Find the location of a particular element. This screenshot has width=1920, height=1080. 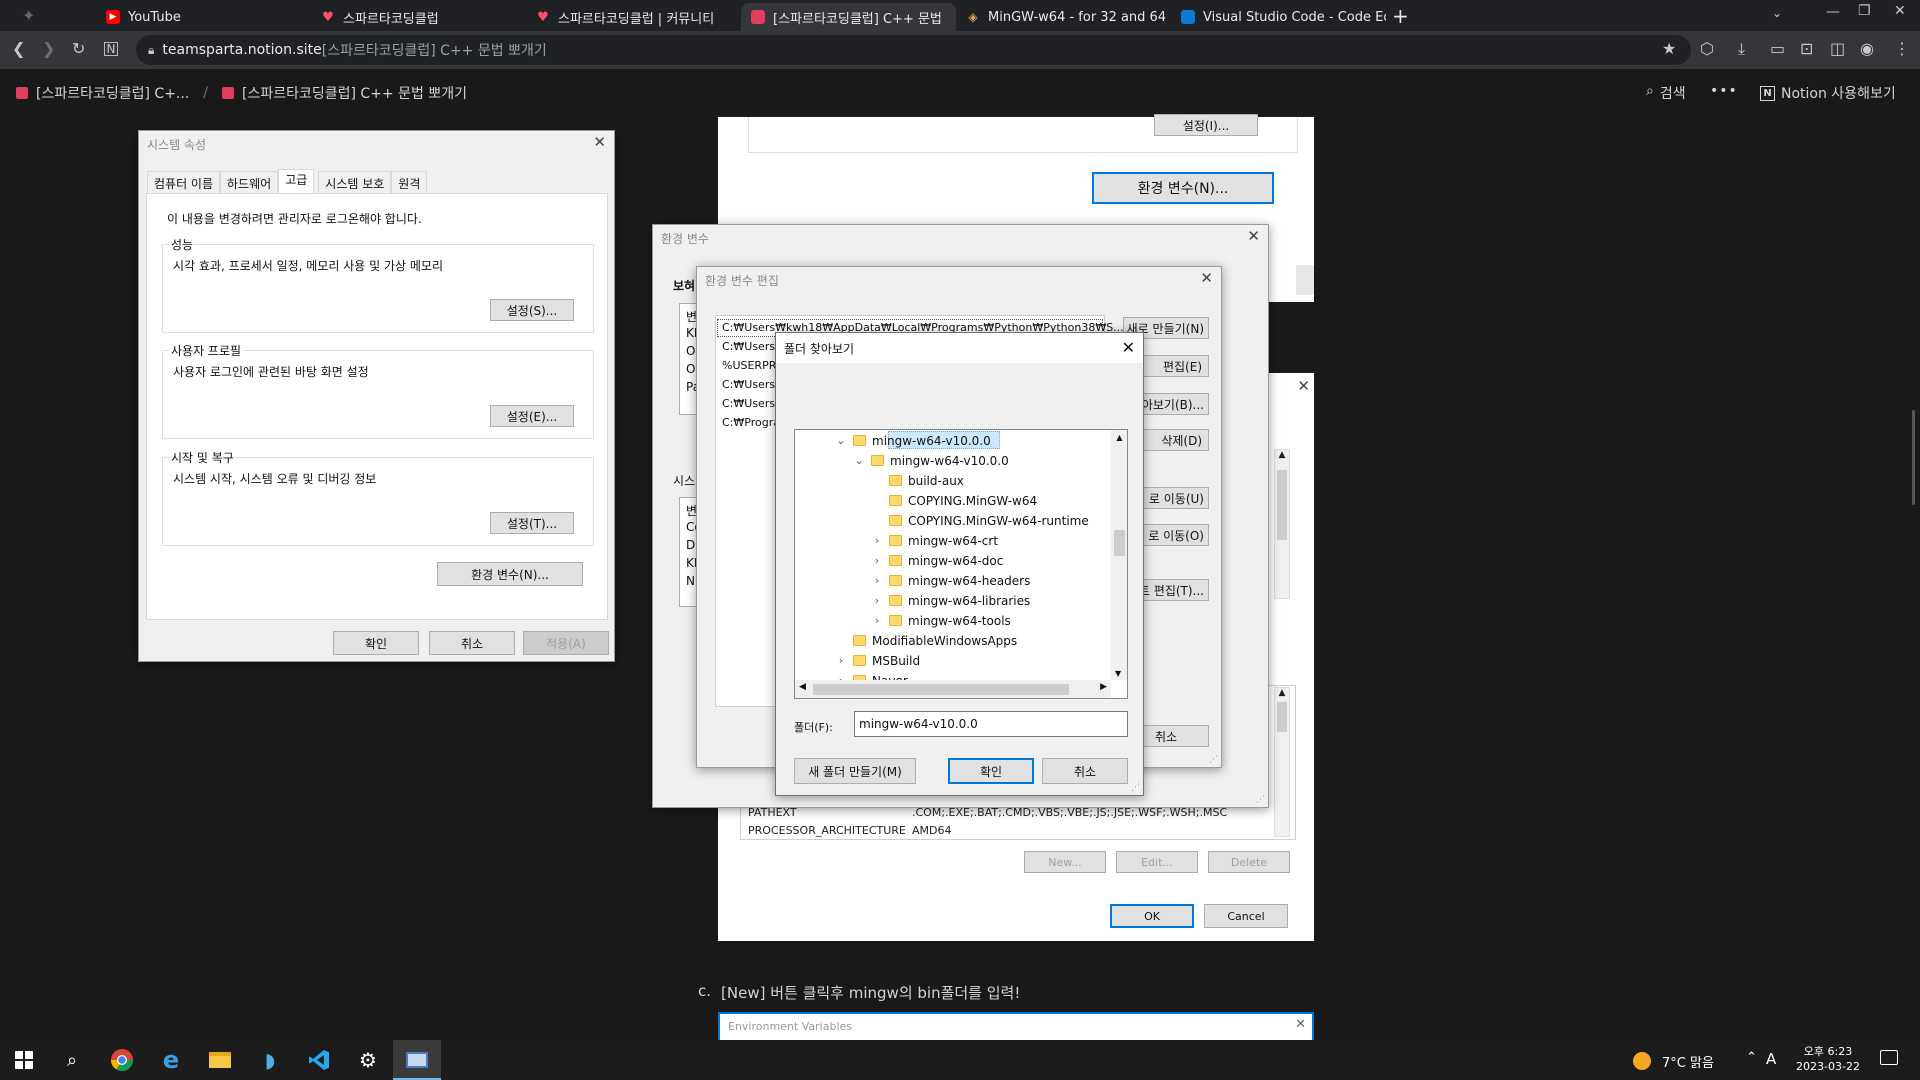

tab-vscode: Visual Studio Code - Code Edit is located at coordinates (1278, 17).